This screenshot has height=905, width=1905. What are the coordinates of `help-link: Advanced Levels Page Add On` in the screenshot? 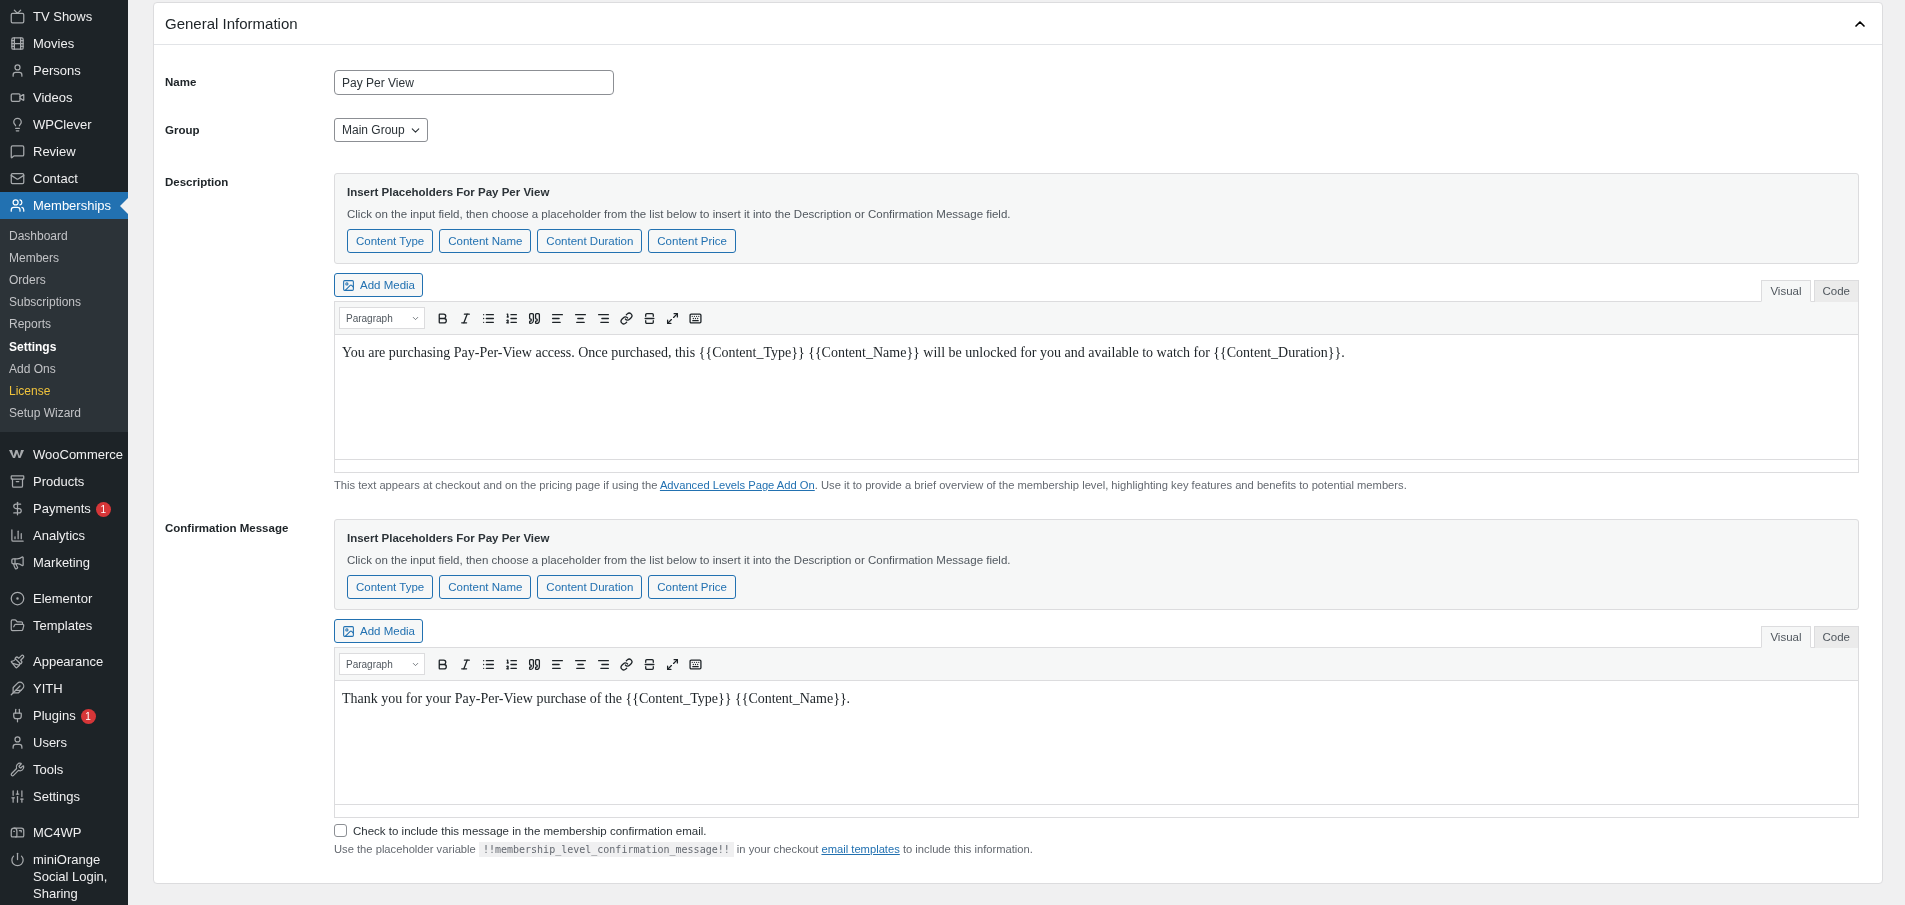 It's located at (737, 485).